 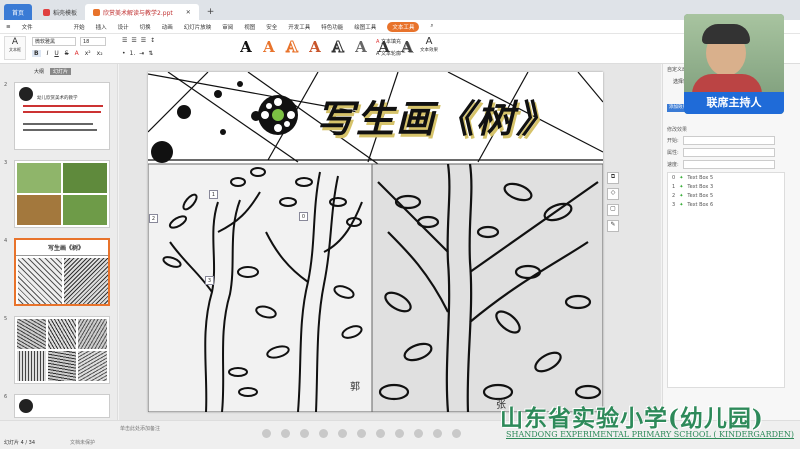 I want to click on menu-security: 安全, so click(x=271, y=27).